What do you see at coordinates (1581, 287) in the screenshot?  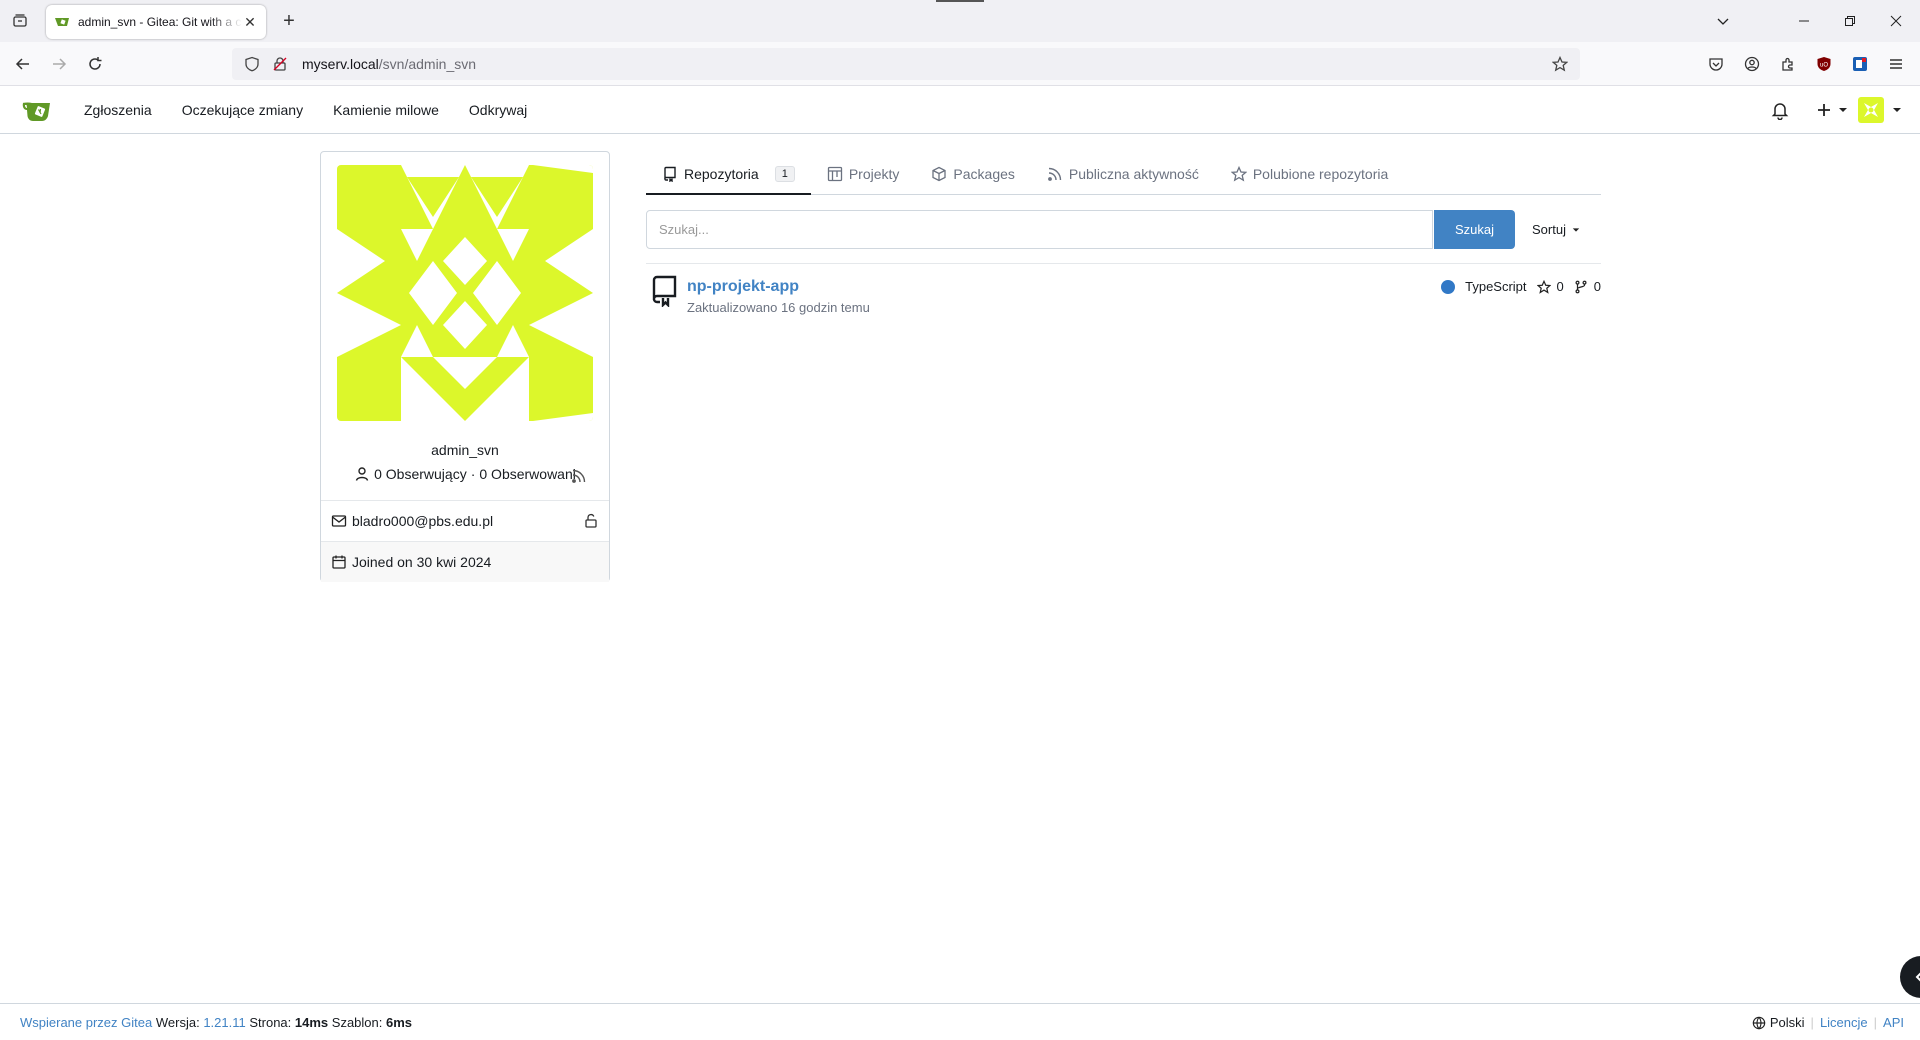 I see `fork-icon` at bounding box center [1581, 287].